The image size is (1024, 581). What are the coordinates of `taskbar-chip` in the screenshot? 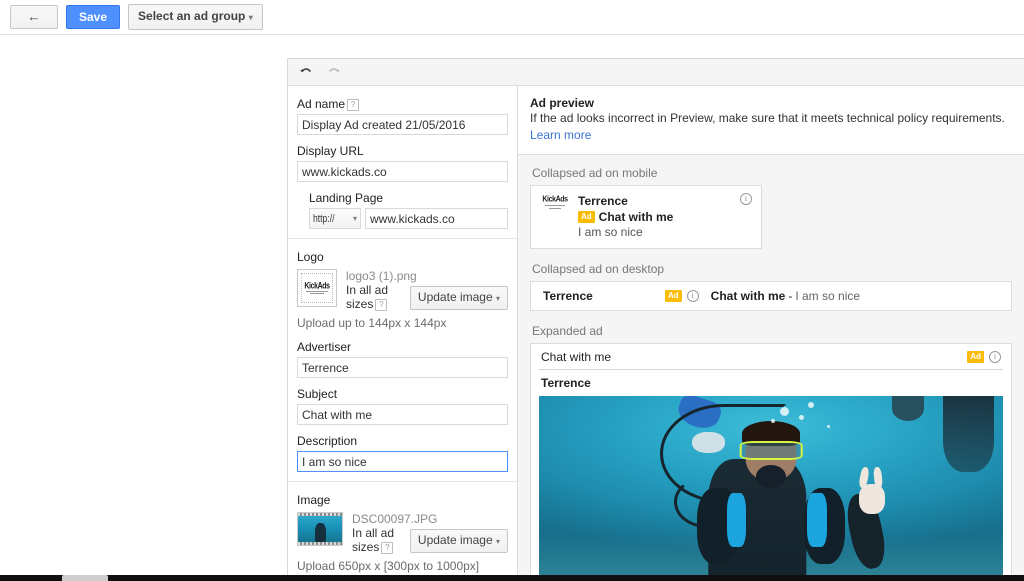 It's located at (85, 578).